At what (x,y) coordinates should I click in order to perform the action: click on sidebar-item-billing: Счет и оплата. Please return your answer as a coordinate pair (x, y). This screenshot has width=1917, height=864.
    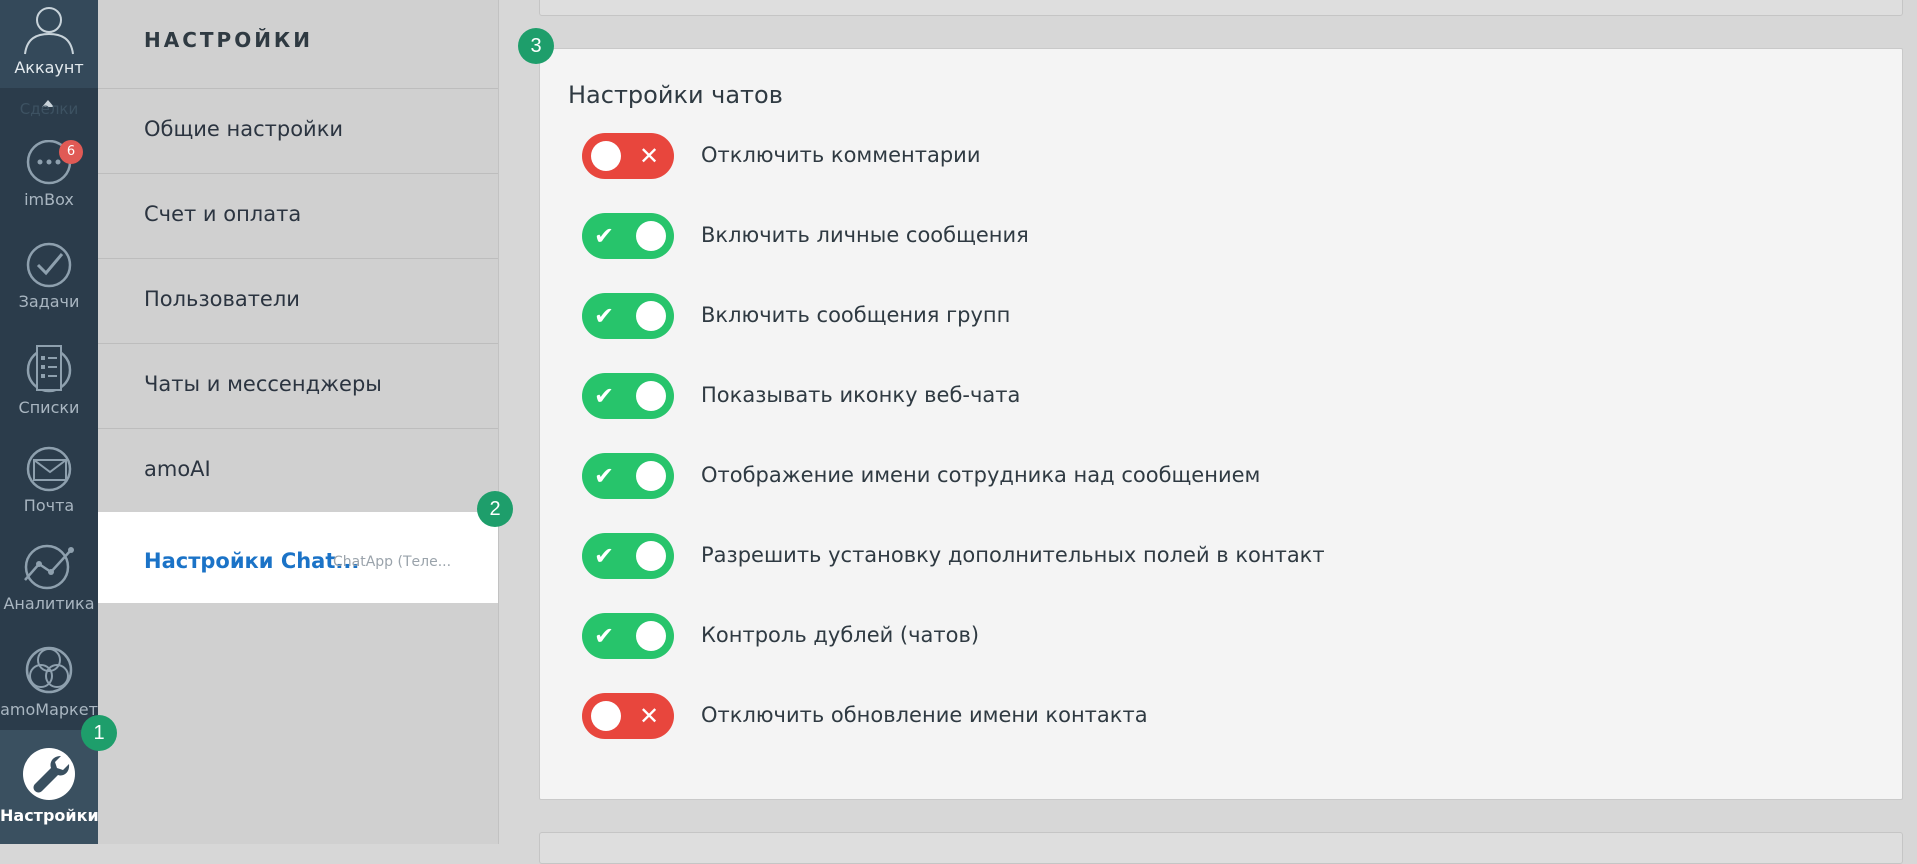
    Looking at the image, I should click on (298, 215).